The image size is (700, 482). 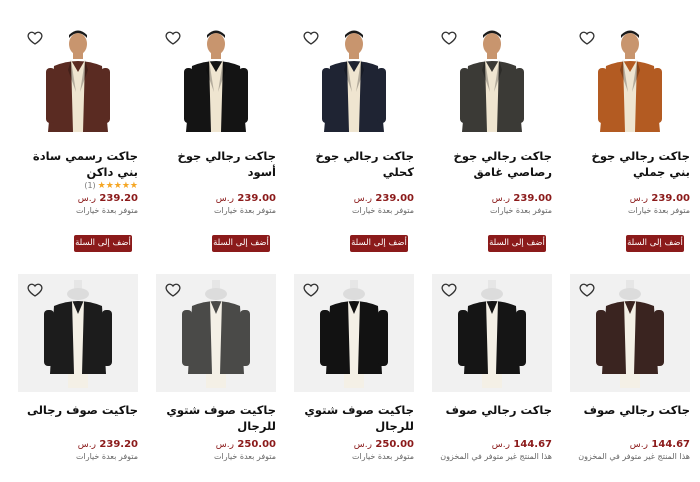 I want to click on rating-stars: ★★★★★(1), so click(x=111, y=186).